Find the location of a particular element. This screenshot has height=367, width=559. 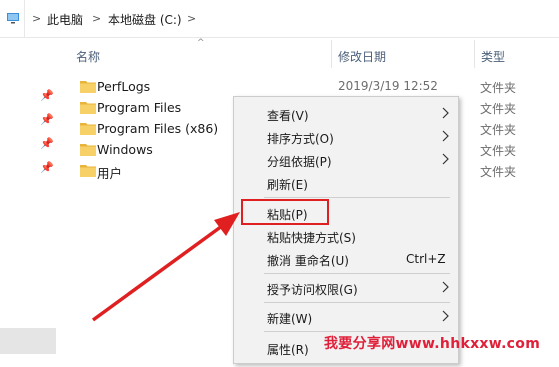

paste-highlight-box is located at coordinates (285, 212).